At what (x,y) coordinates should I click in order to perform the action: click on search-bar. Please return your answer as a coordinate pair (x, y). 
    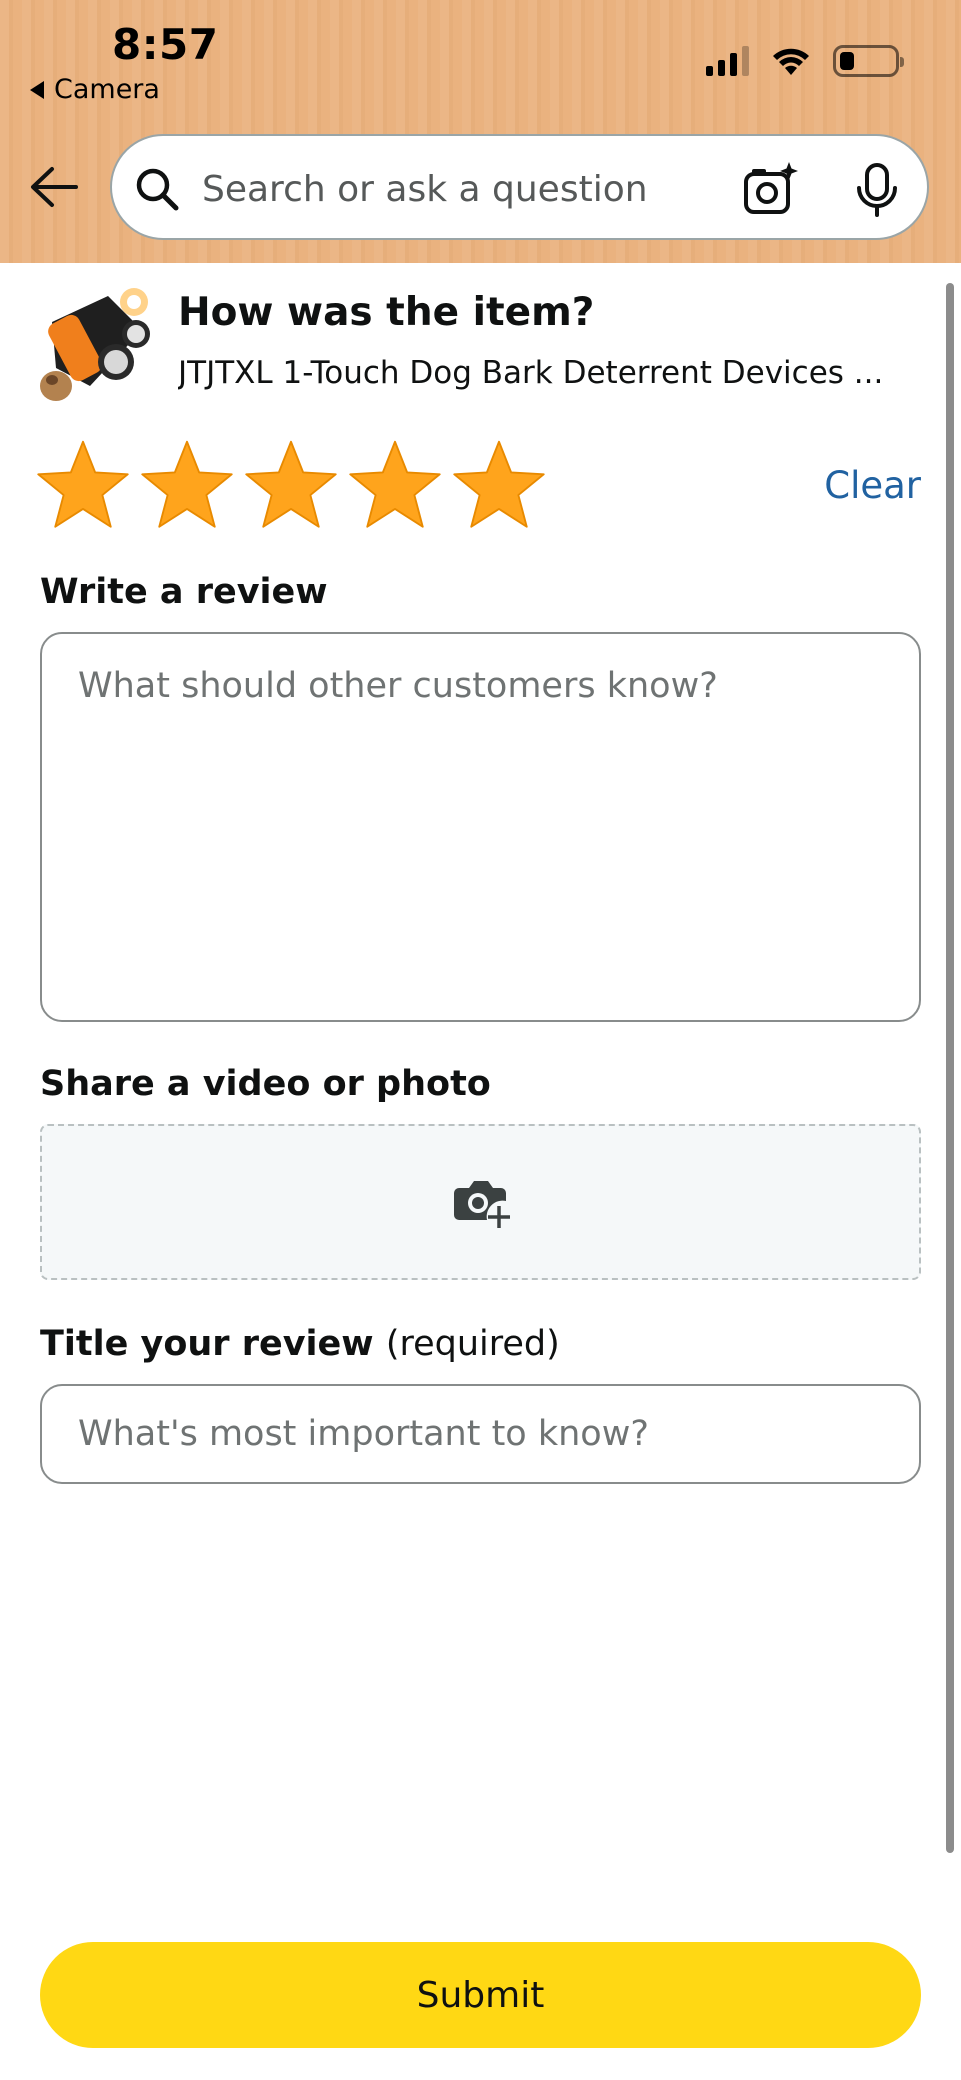
    Looking at the image, I should click on (519, 187).